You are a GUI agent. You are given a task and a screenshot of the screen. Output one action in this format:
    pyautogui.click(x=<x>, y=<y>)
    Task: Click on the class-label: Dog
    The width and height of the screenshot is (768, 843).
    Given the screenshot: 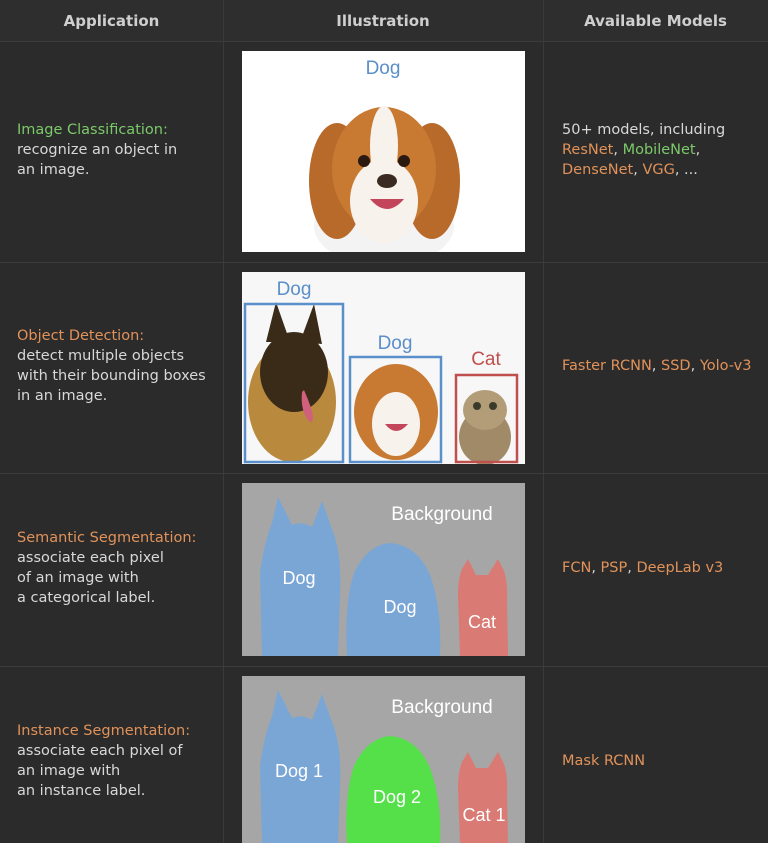 What is the action you would take?
    pyautogui.click(x=383, y=68)
    